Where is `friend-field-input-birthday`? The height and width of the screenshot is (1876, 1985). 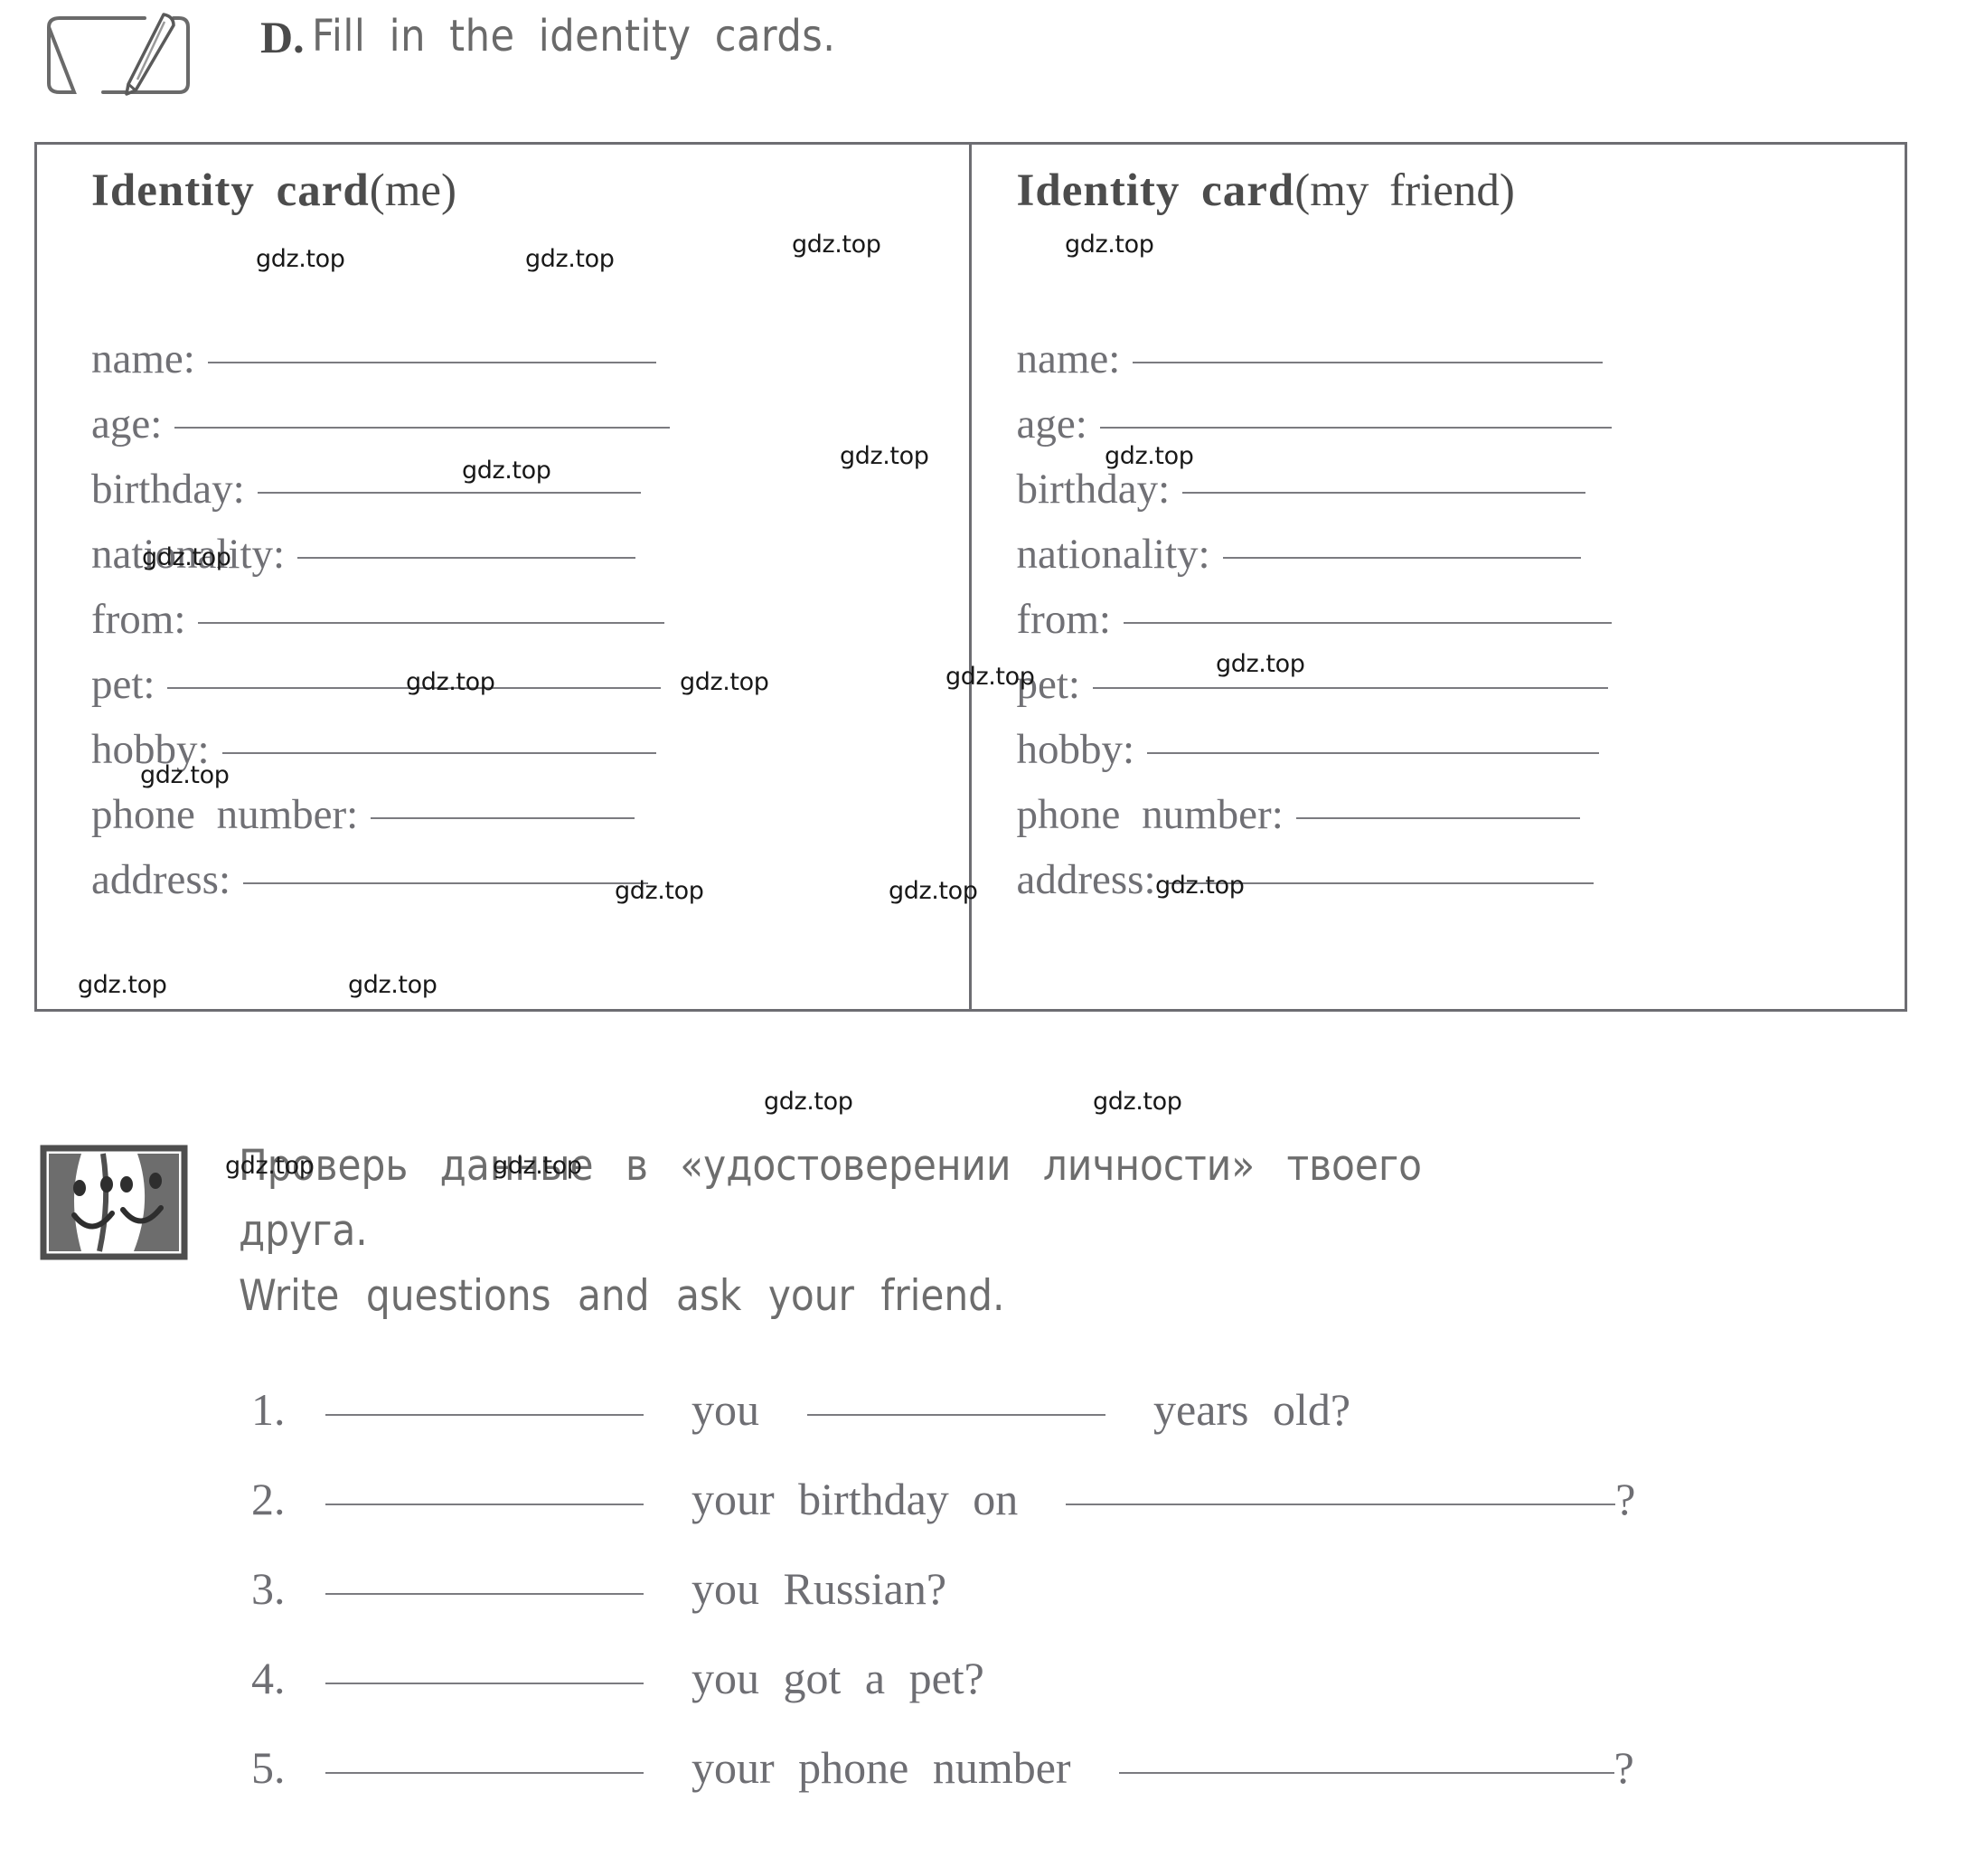
friend-field-input-birthday is located at coordinates (1384, 493).